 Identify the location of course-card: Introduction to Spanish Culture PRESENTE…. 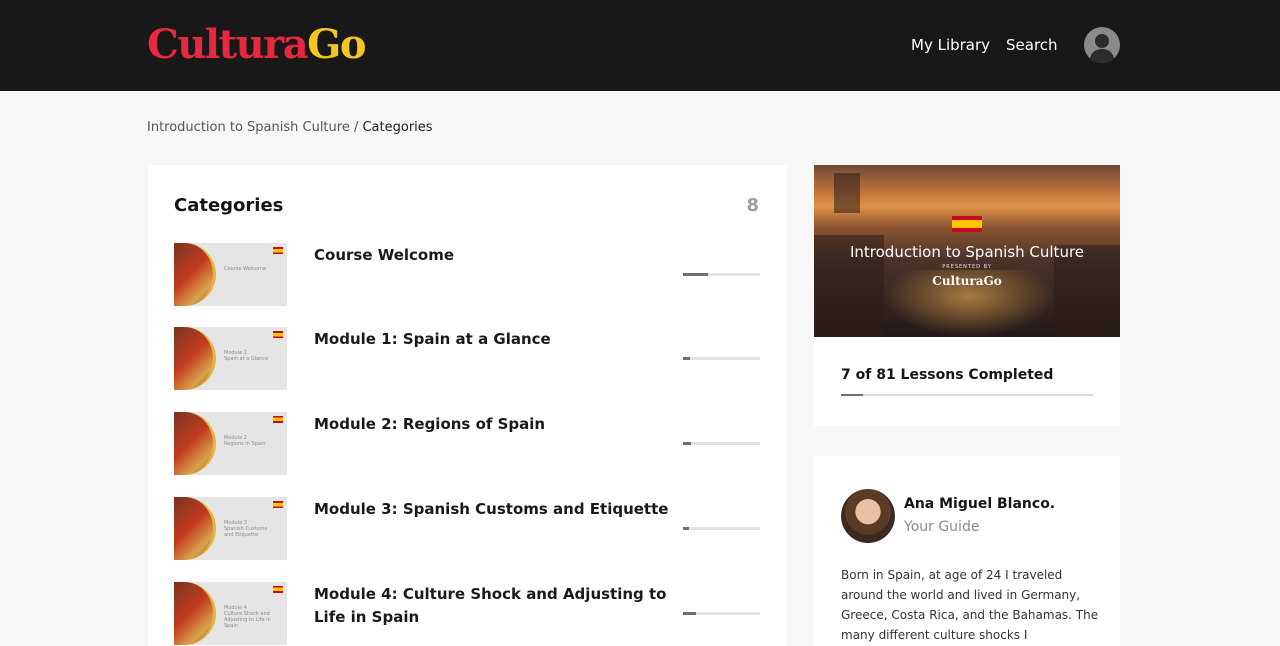
(967, 295).